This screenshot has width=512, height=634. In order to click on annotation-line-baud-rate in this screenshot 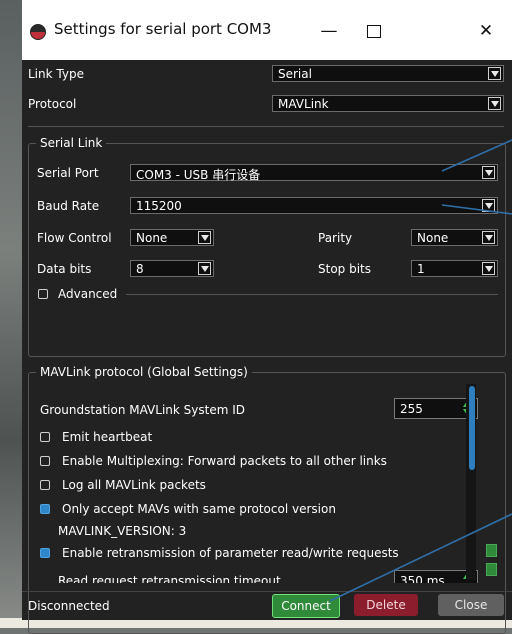, I will do `click(476, 209)`.